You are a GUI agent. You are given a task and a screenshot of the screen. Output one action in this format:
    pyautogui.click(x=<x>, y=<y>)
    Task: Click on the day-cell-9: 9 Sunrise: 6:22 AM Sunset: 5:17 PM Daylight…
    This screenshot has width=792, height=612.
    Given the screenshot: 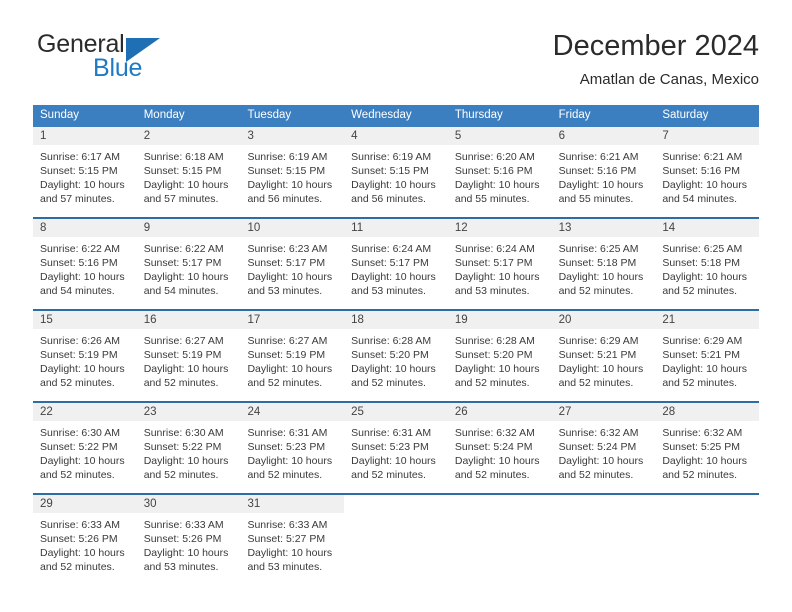 What is the action you would take?
    pyautogui.click(x=188, y=258)
    